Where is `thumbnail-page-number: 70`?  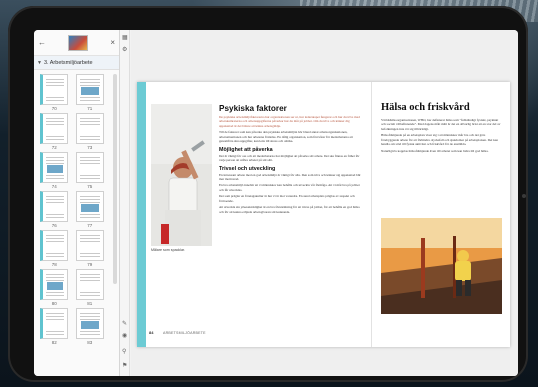 thumbnail-page-number: 70 is located at coordinates (54, 108).